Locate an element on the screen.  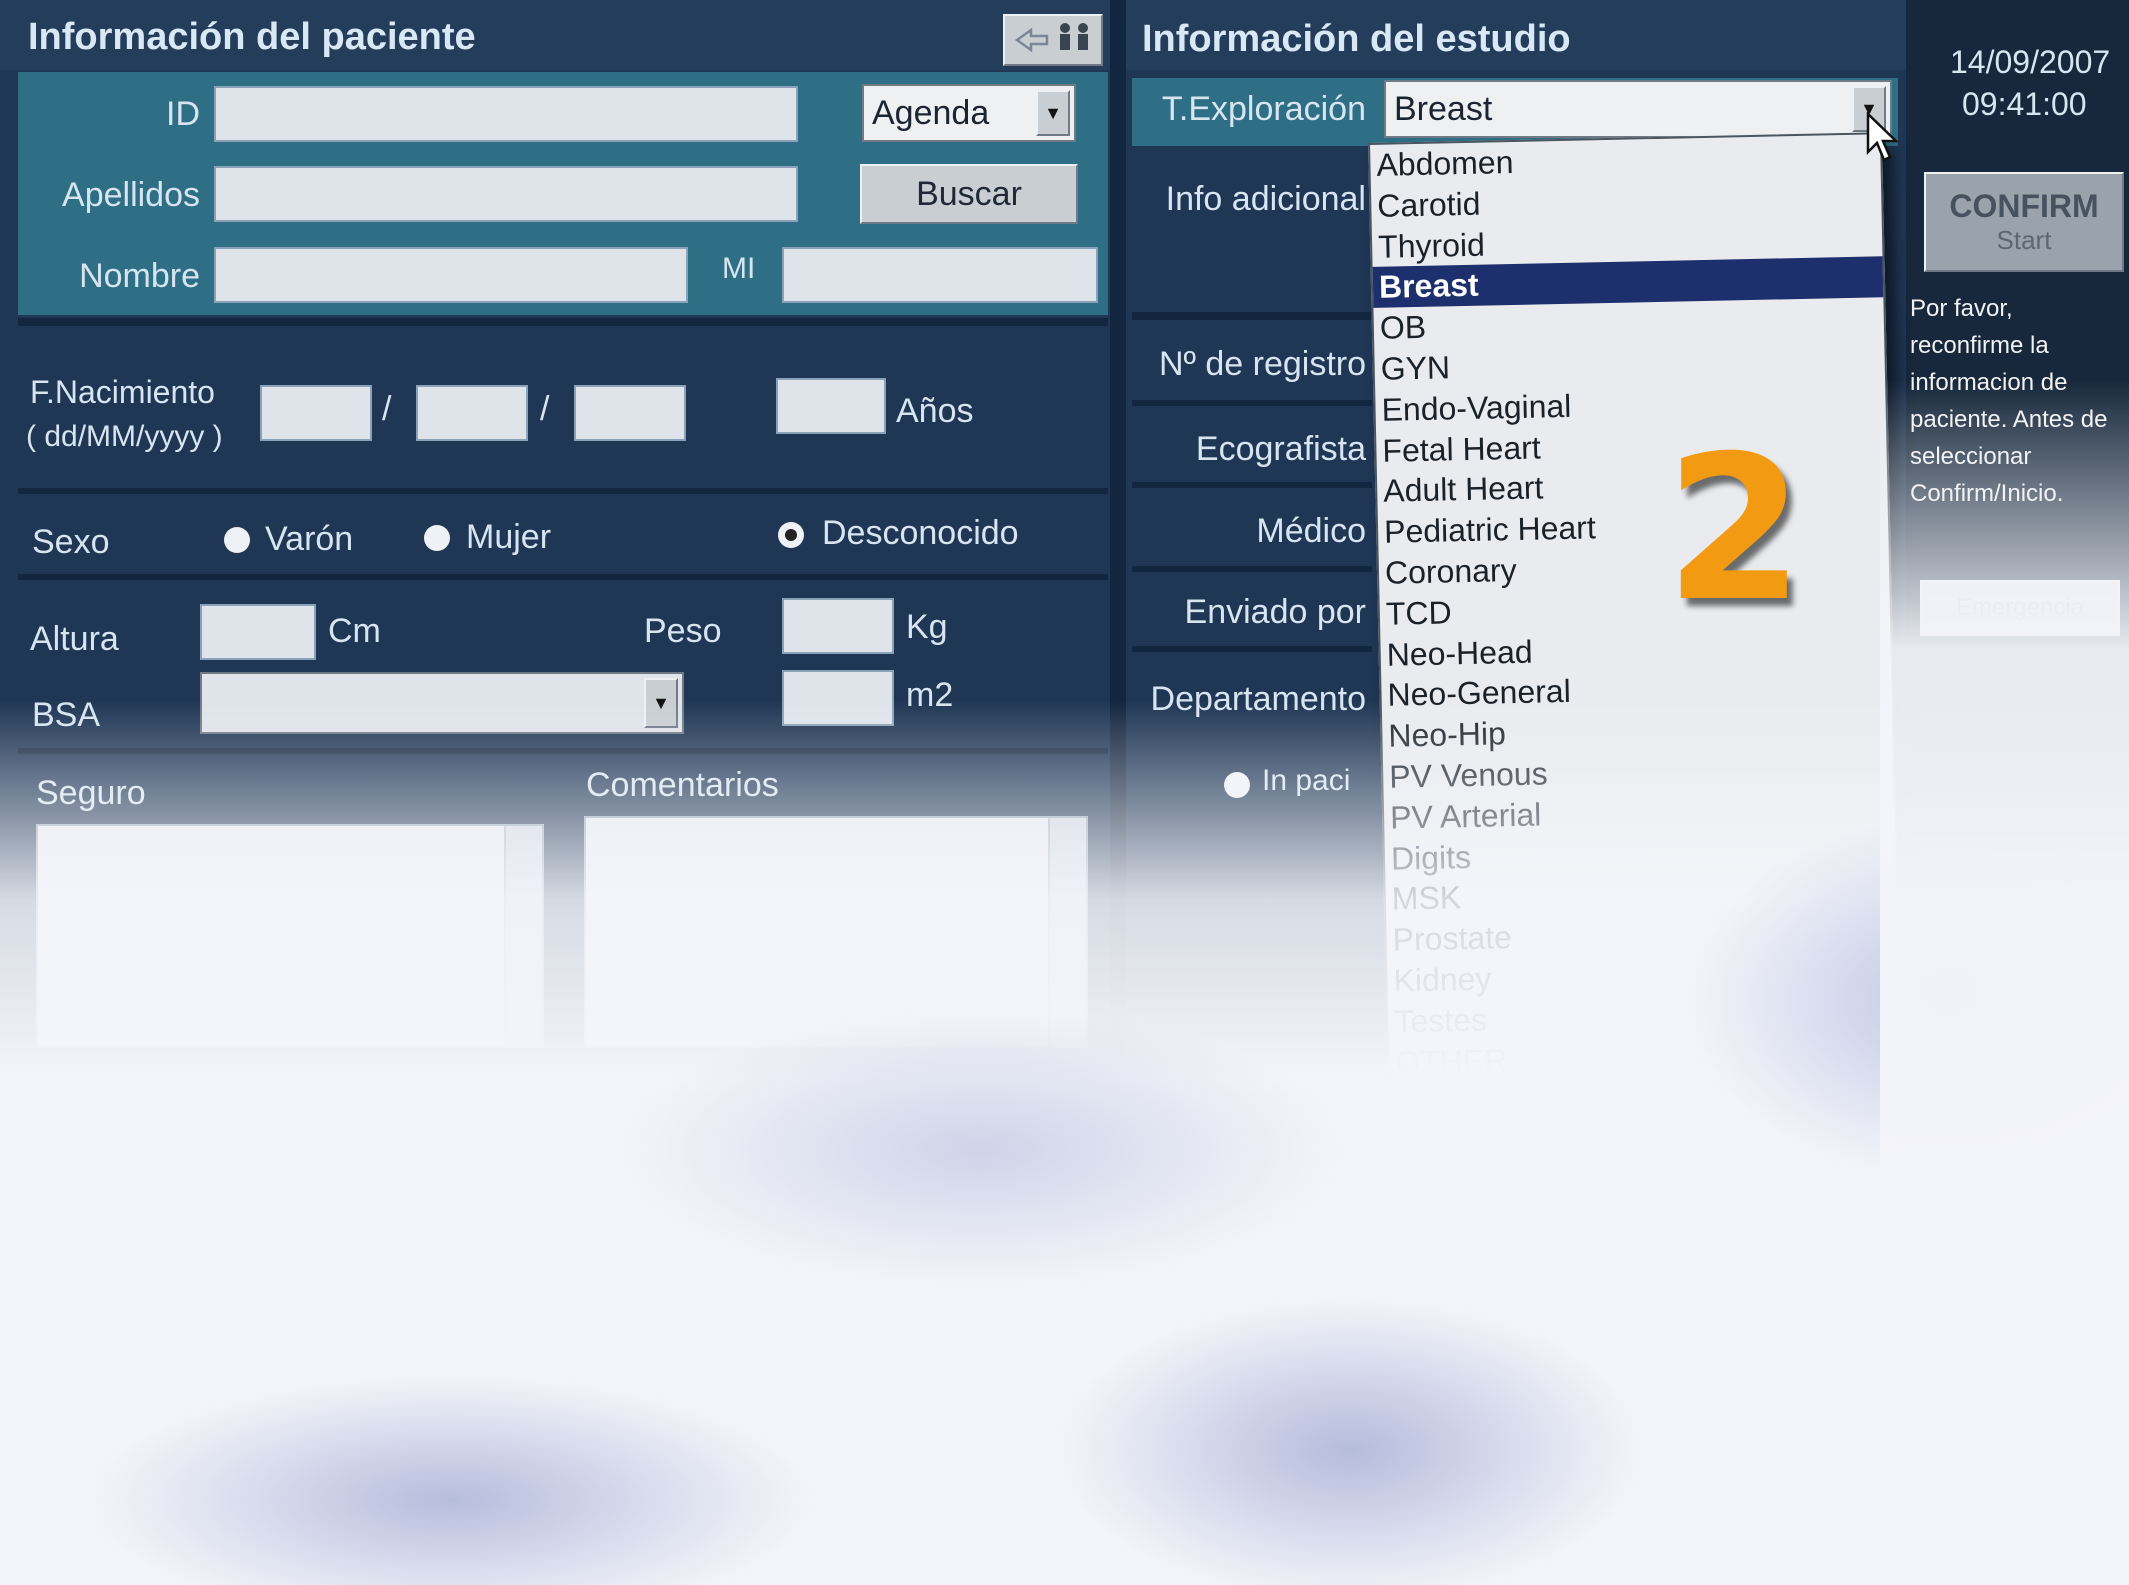
fnacimiento-format: ( dd/MM/yyyy ) is located at coordinates (124, 436).